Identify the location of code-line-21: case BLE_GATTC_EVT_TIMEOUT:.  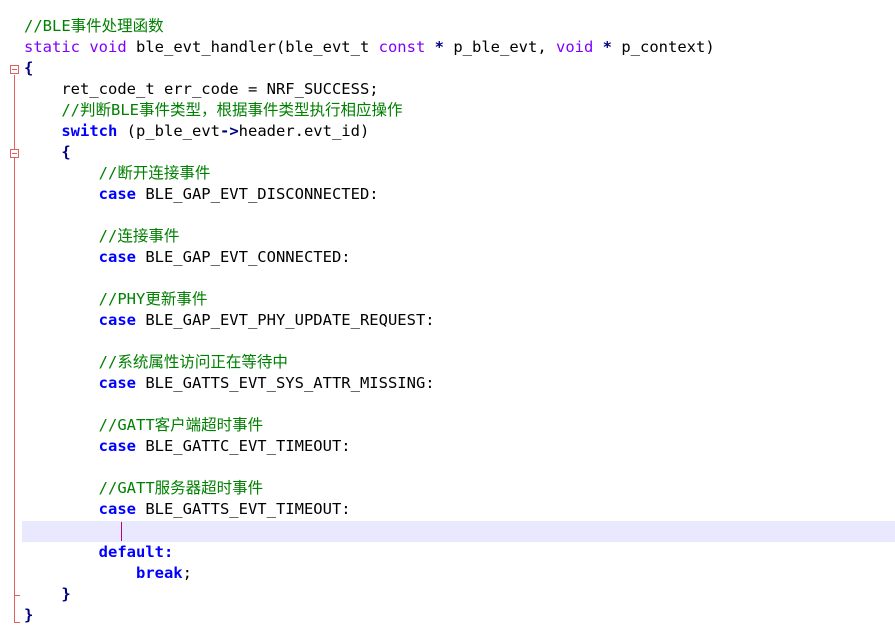
(187, 446).